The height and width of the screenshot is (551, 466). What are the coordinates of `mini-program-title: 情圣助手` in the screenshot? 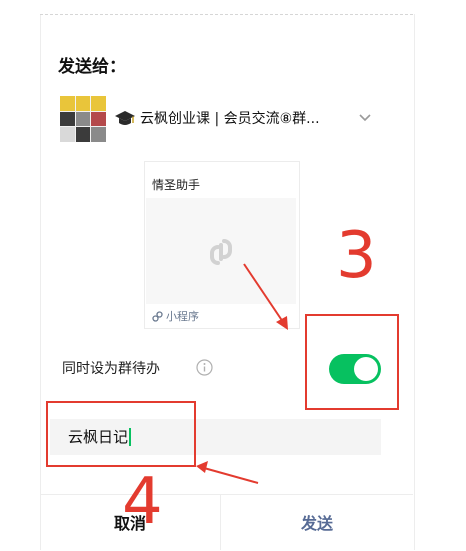 It's located at (176, 185).